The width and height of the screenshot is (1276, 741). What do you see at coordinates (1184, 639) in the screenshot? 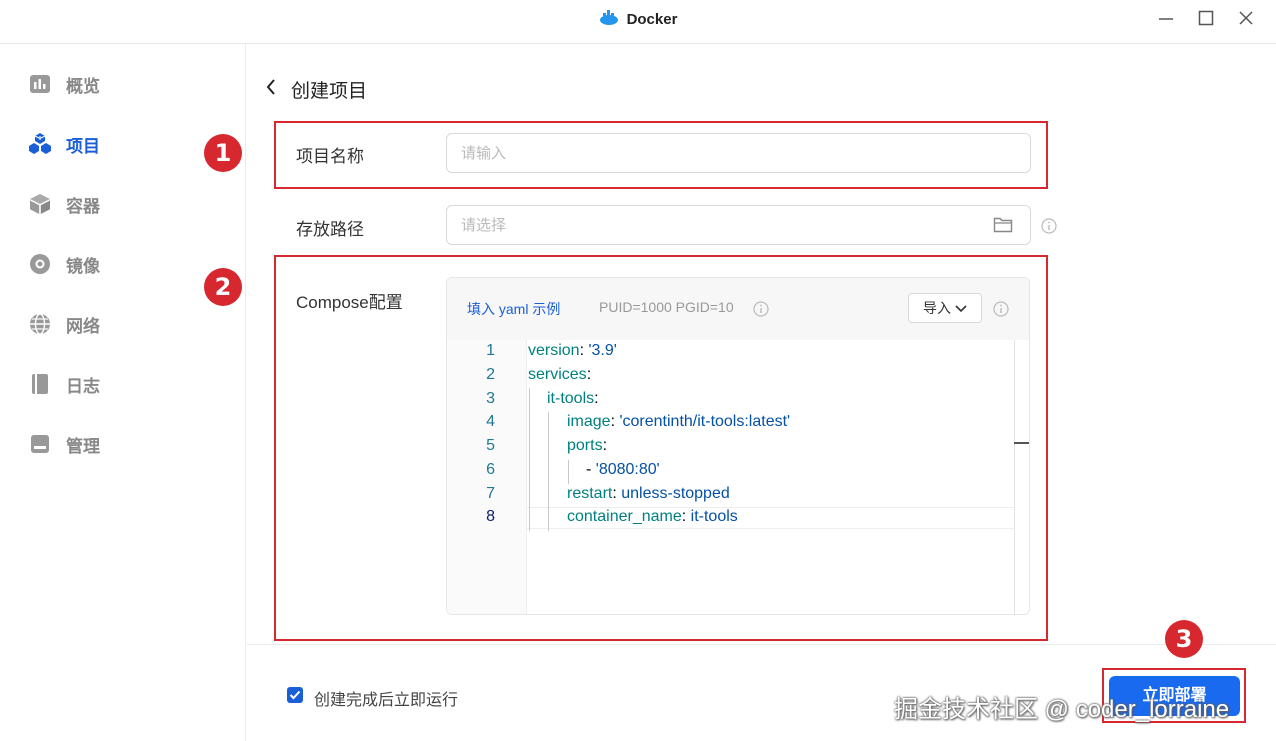
I see `annotation-badge-3: 3` at bounding box center [1184, 639].